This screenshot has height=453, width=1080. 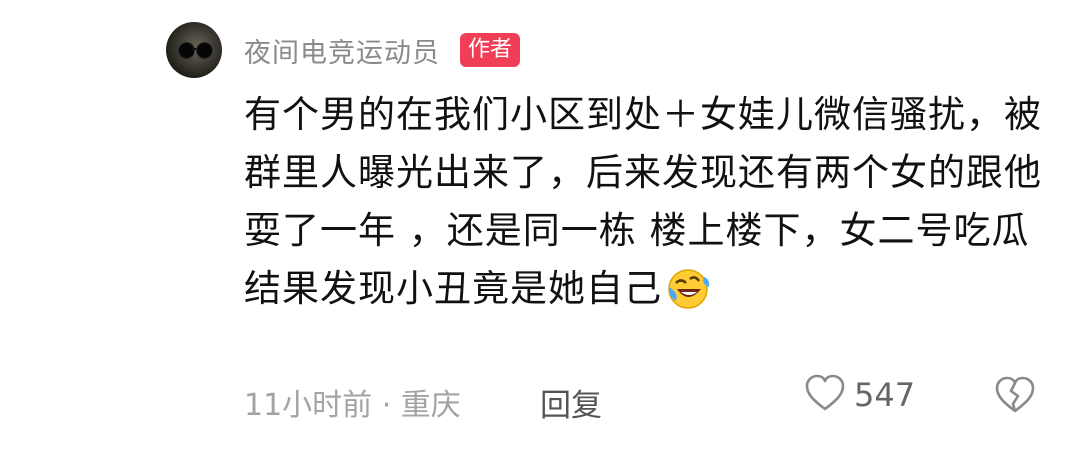 What do you see at coordinates (885, 395) in the screenshot?
I see `like-count: 547` at bounding box center [885, 395].